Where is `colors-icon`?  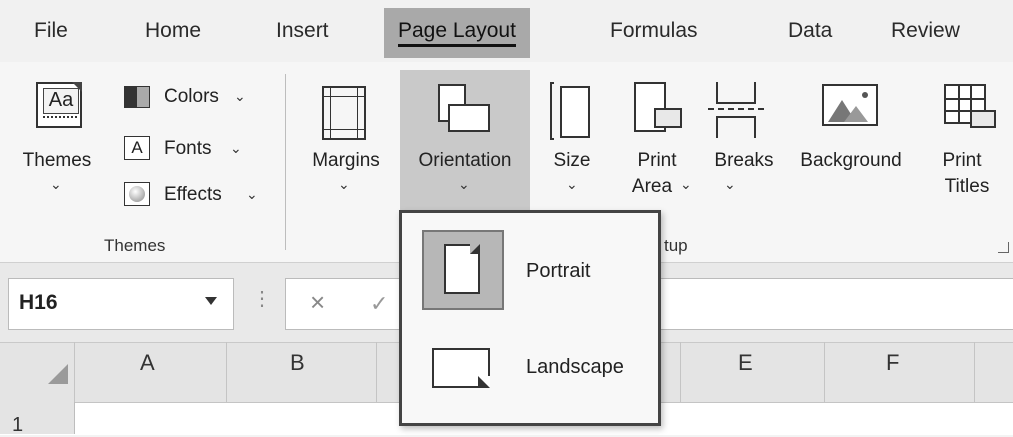 colors-icon is located at coordinates (137, 97).